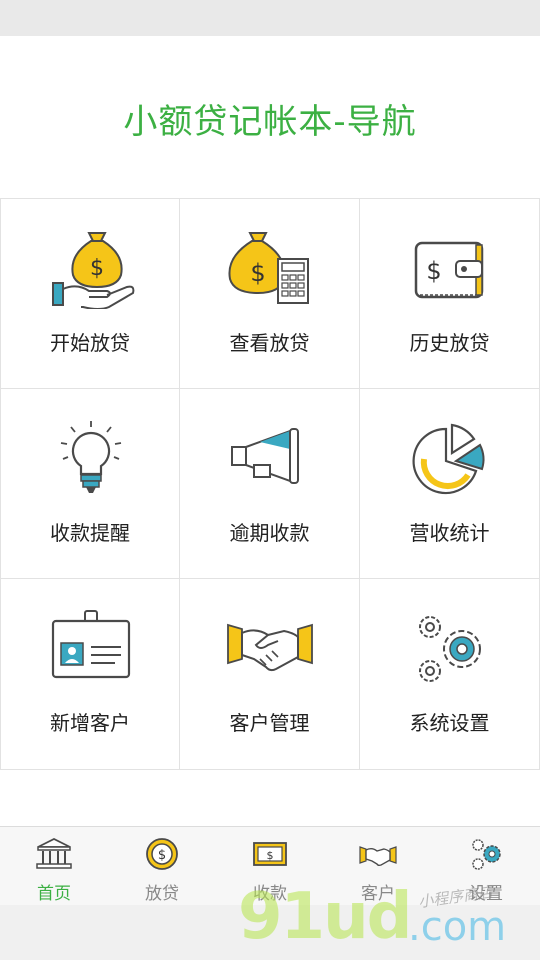 Image resolution: width=540 pixels, height=960 pixels. I want to click on money-bag-hand-icon: $, so click(91, 269).